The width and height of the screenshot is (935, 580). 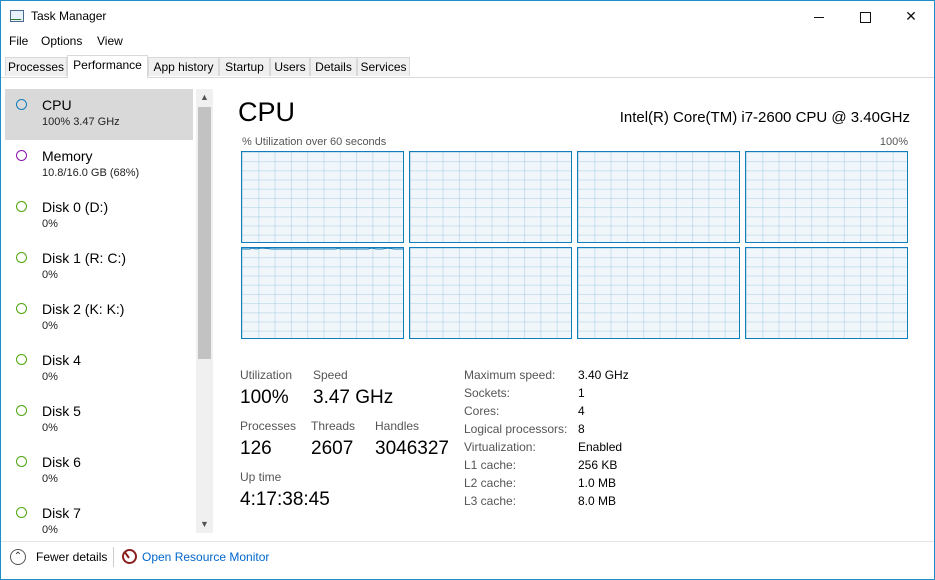 I want to click on spec-value: 1.0 MB, so click(x=597, y=483).